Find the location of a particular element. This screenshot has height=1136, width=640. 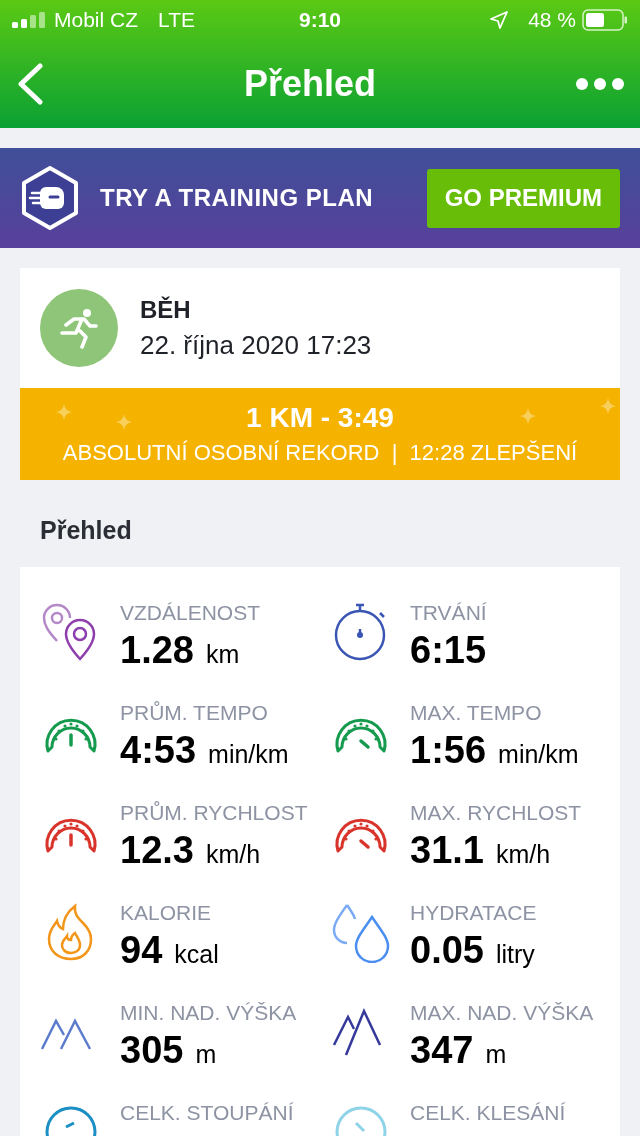

stat-value: 305 is located at coordinates (152, 1050).